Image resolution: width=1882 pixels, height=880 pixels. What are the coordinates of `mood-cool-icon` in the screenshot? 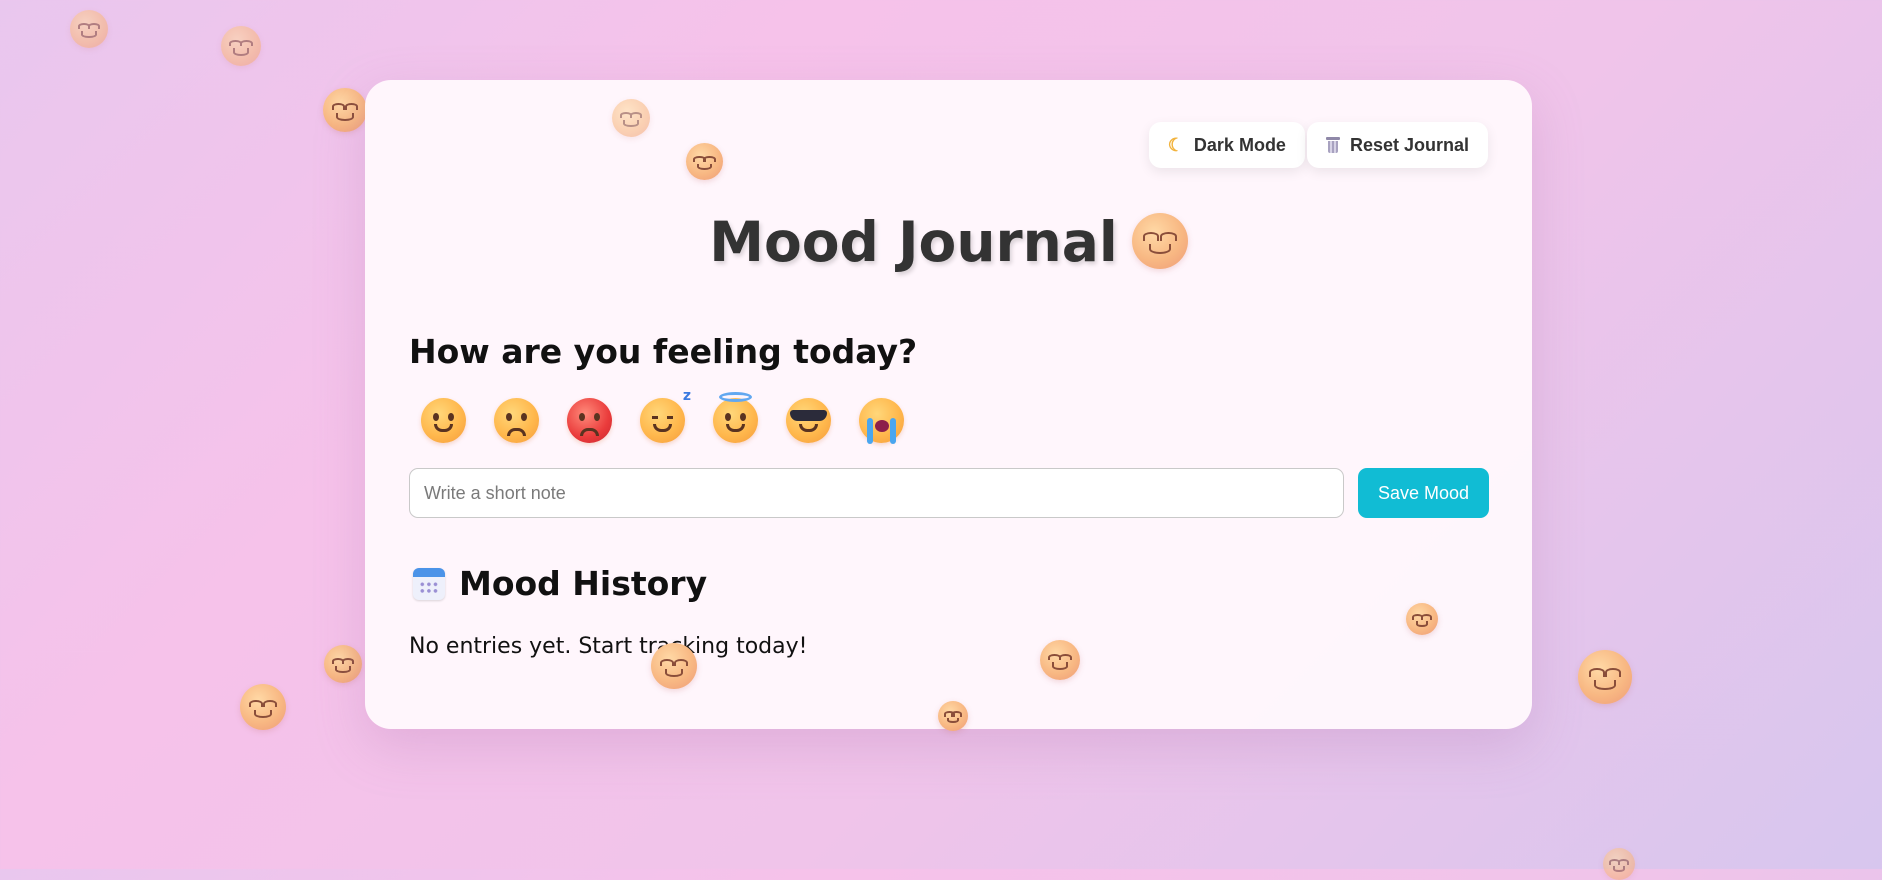 It's located at (808, 420).